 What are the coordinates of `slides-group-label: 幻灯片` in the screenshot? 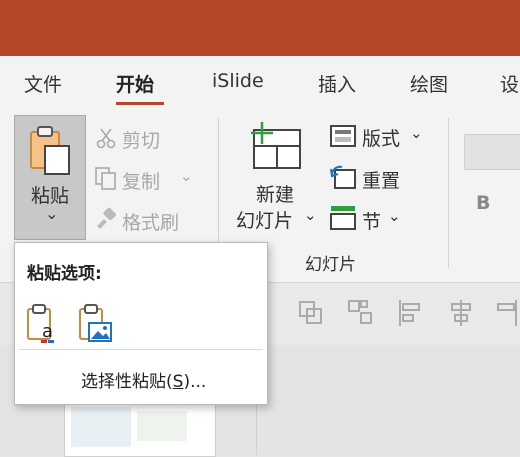 It's located at (330, 265).